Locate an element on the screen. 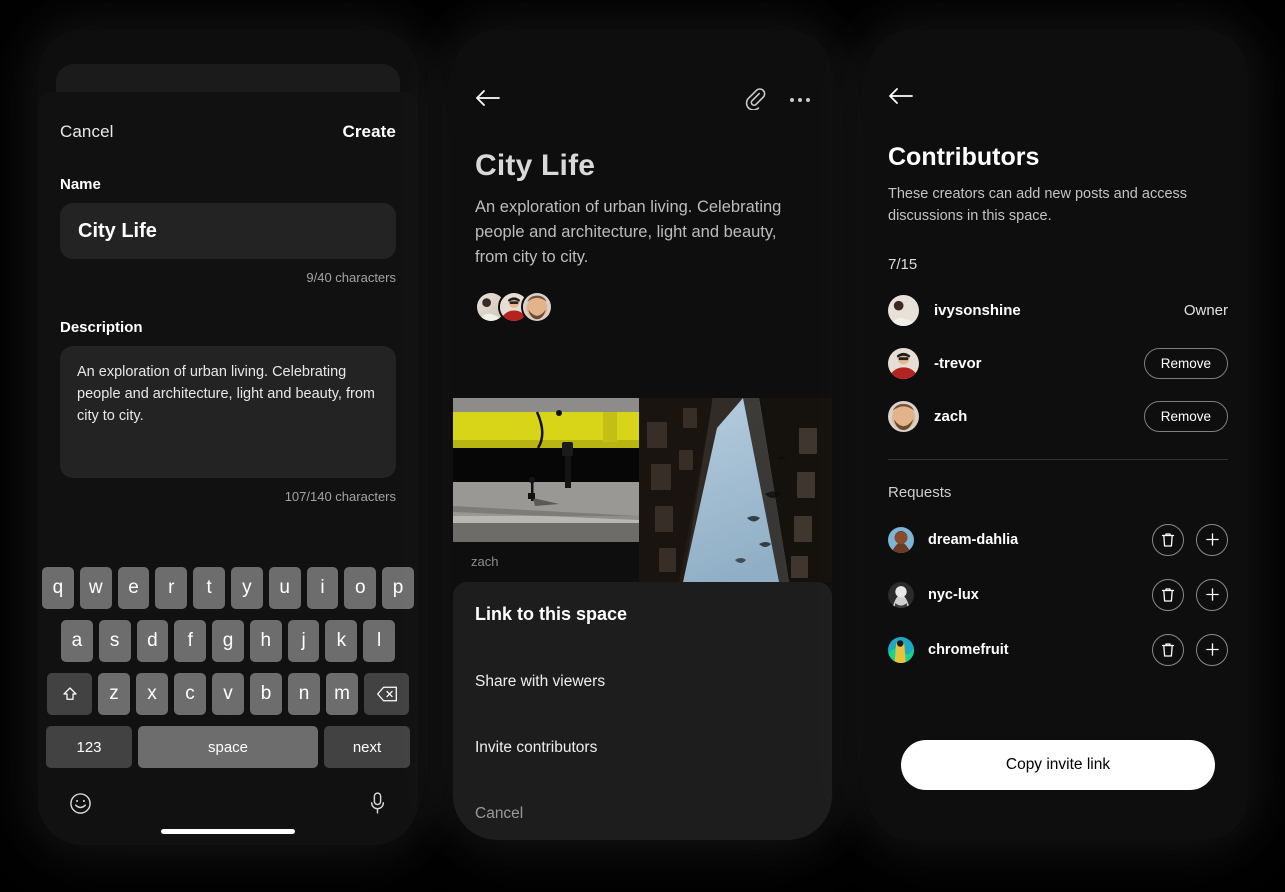 The height and width of the screenshot is (892, 1285). photo-caption: zach is located at coordinates (485, 561).